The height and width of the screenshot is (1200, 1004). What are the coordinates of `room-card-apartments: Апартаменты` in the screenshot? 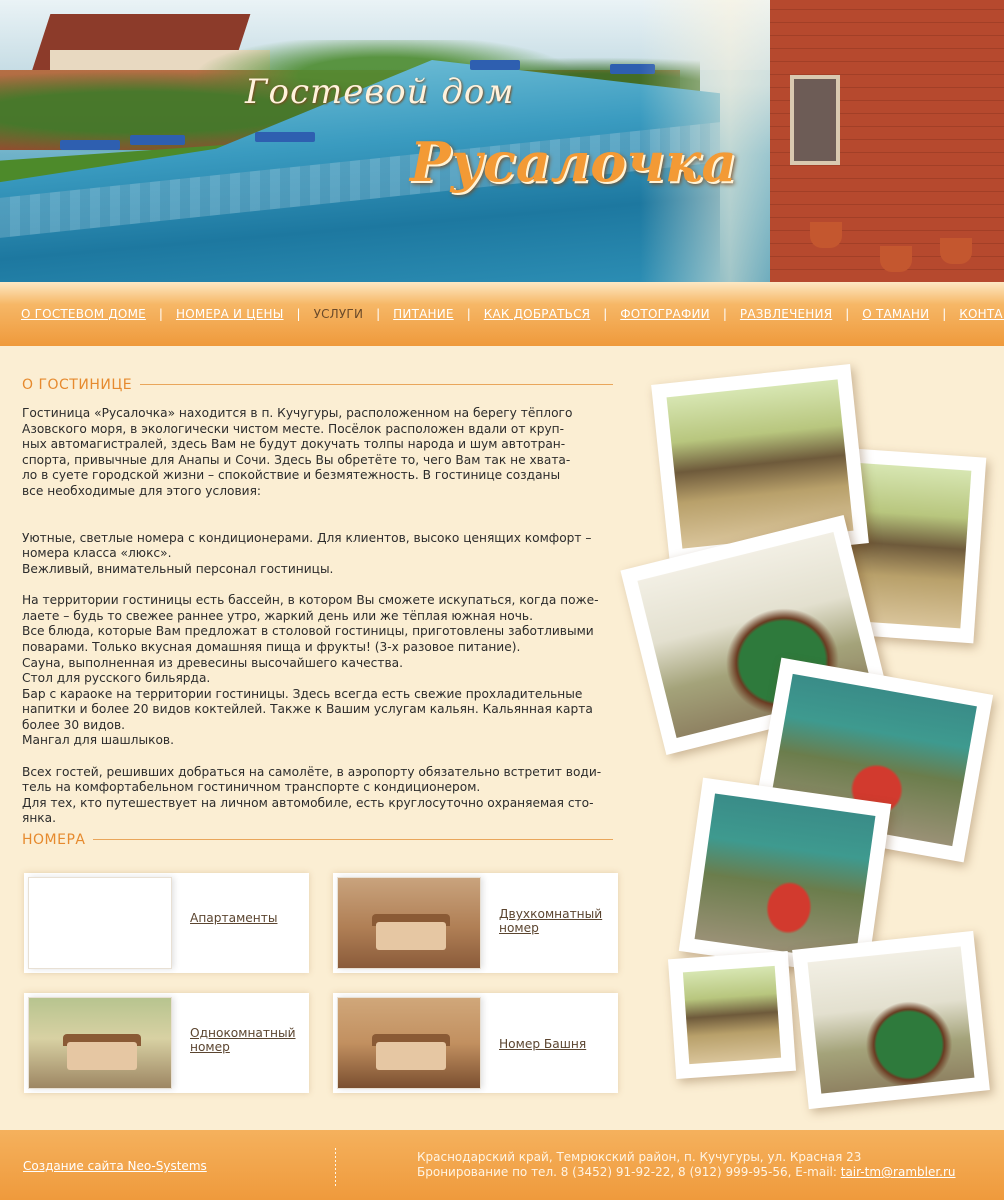 It's located at (166, 923).